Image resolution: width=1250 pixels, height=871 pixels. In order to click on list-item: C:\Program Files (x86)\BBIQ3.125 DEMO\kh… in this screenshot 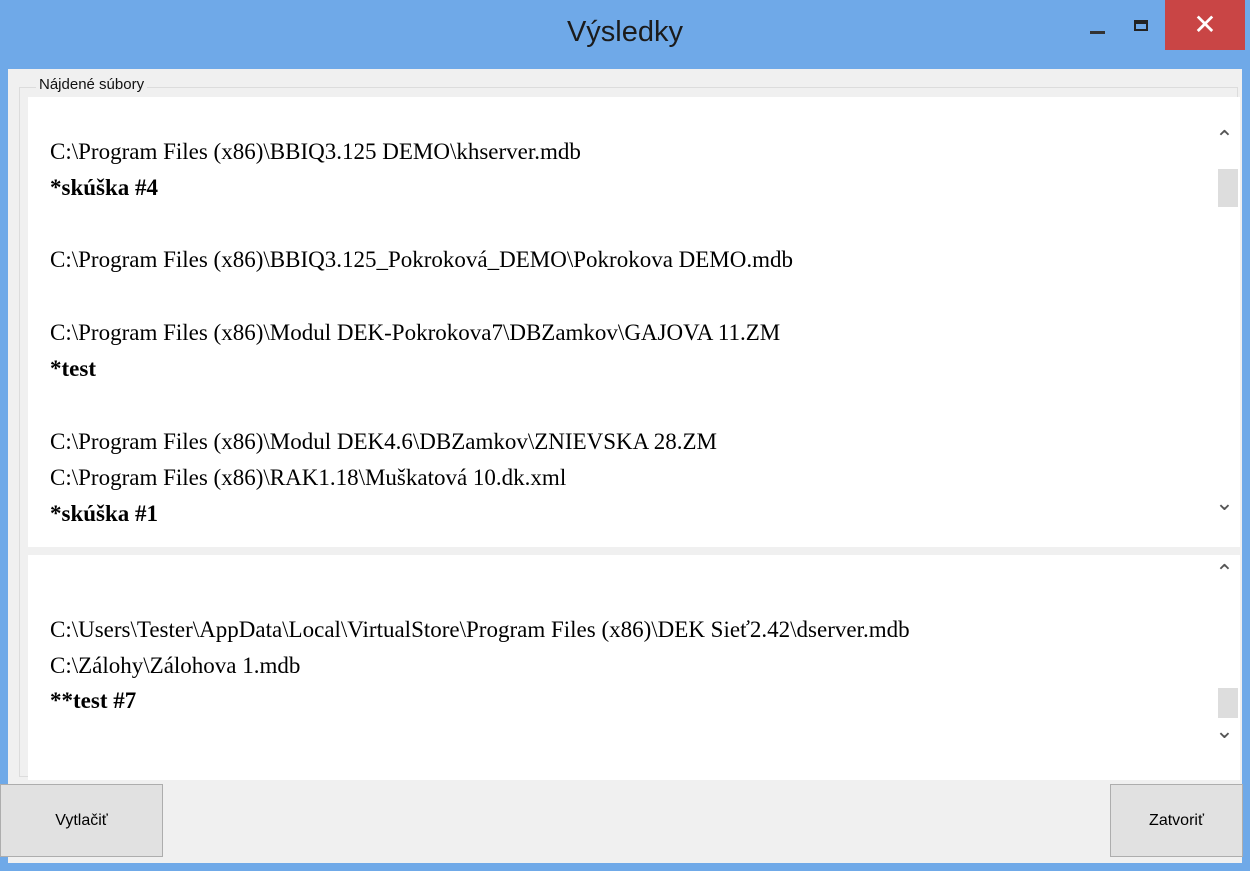, I will do `click(315, 152)`.